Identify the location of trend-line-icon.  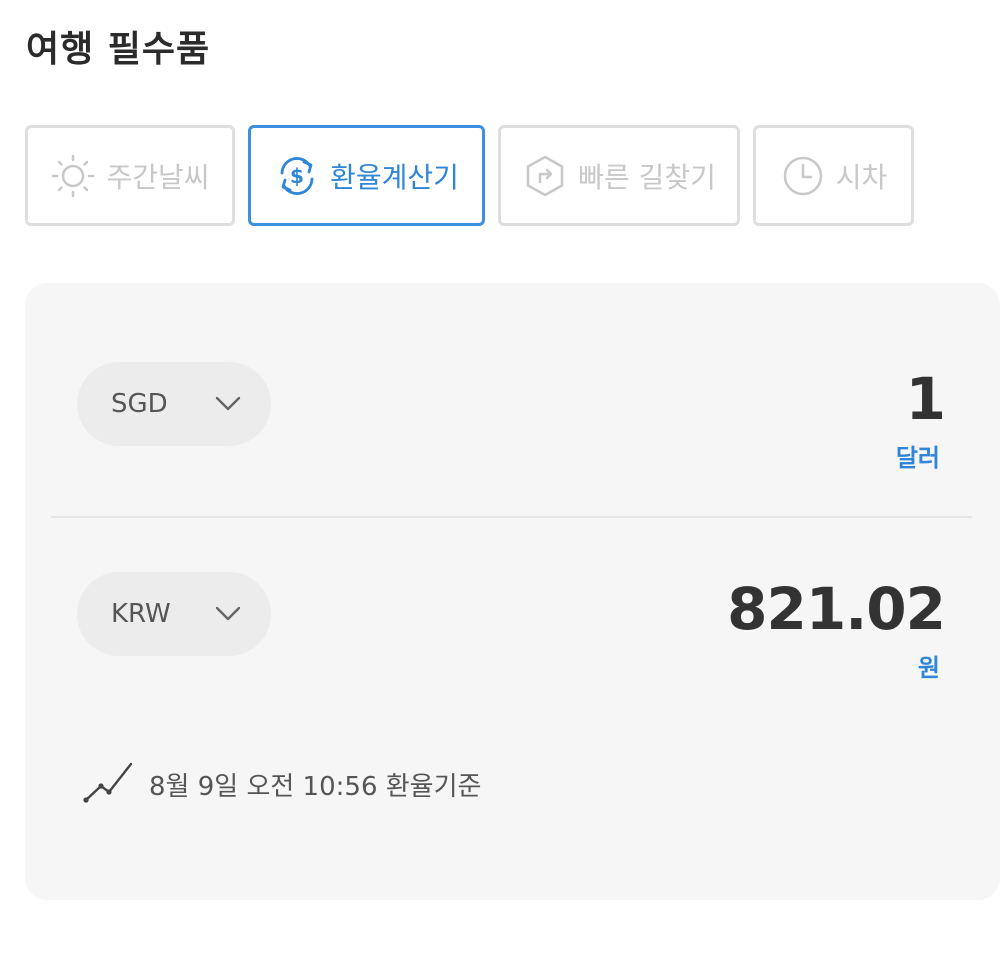
(109, 784).